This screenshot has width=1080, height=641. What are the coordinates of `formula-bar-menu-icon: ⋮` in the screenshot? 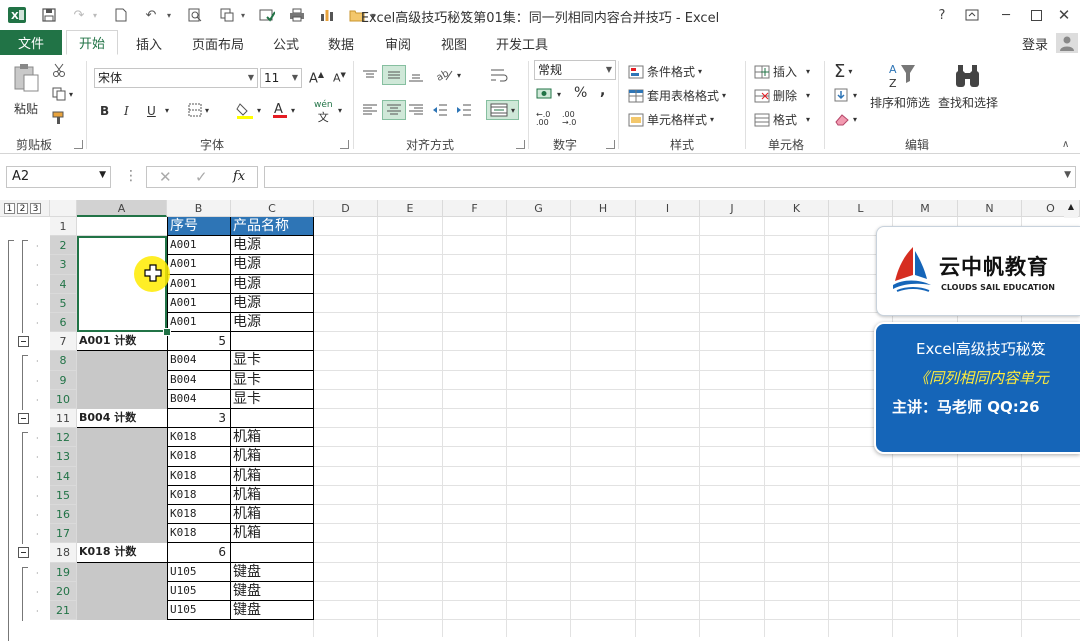 It's located at (131, 176).